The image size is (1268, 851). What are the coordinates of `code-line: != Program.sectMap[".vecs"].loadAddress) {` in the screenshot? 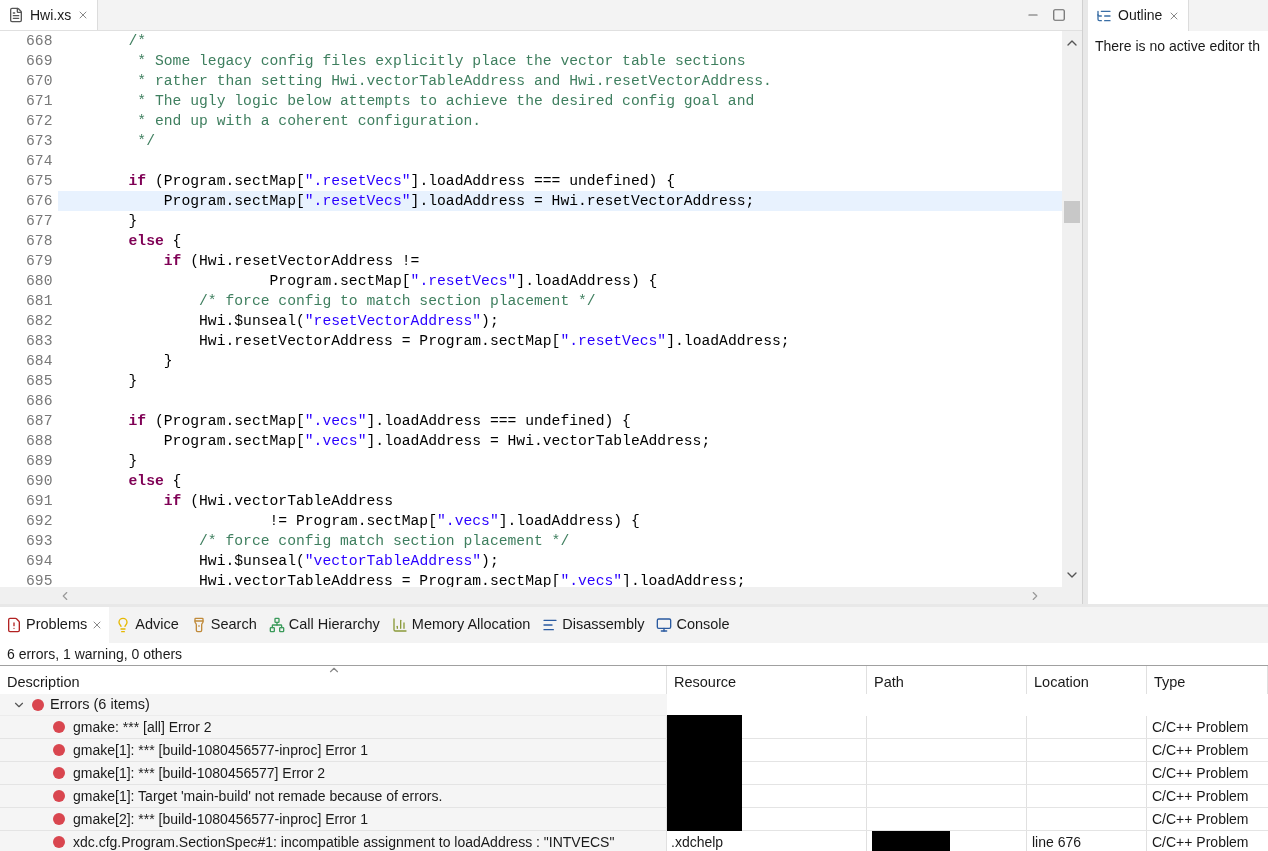 It's located at (454, 521).